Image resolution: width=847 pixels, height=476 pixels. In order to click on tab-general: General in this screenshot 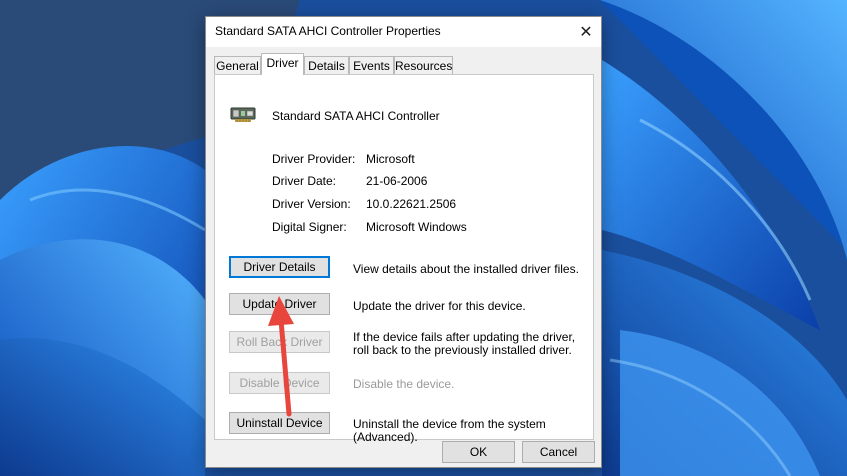, I will do `click(237, 65)`.